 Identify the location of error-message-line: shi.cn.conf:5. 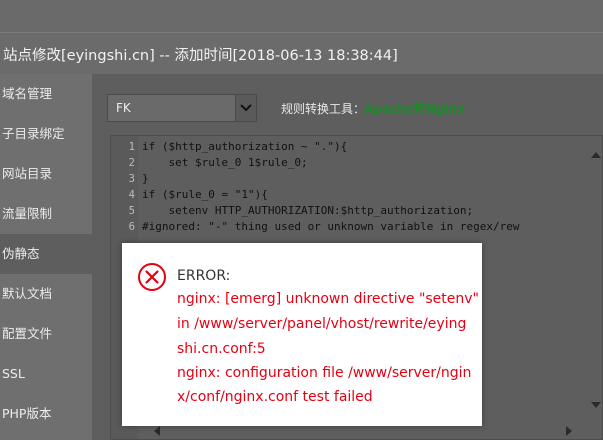
(221, 349).